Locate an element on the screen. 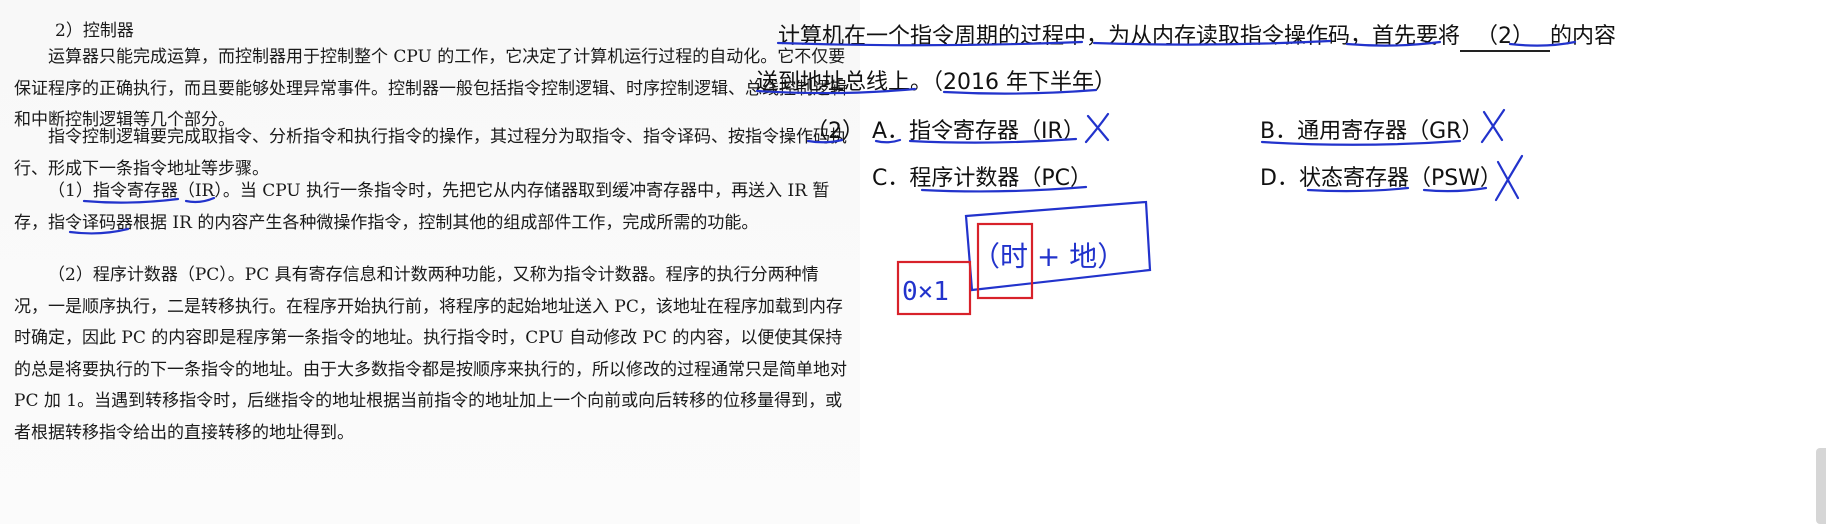  question-line-1: 计算机在一个指令周期的过程中，为从内存读取指令操作码，首先要将 （2） 的内容 is located at coordinates (1197, 35).